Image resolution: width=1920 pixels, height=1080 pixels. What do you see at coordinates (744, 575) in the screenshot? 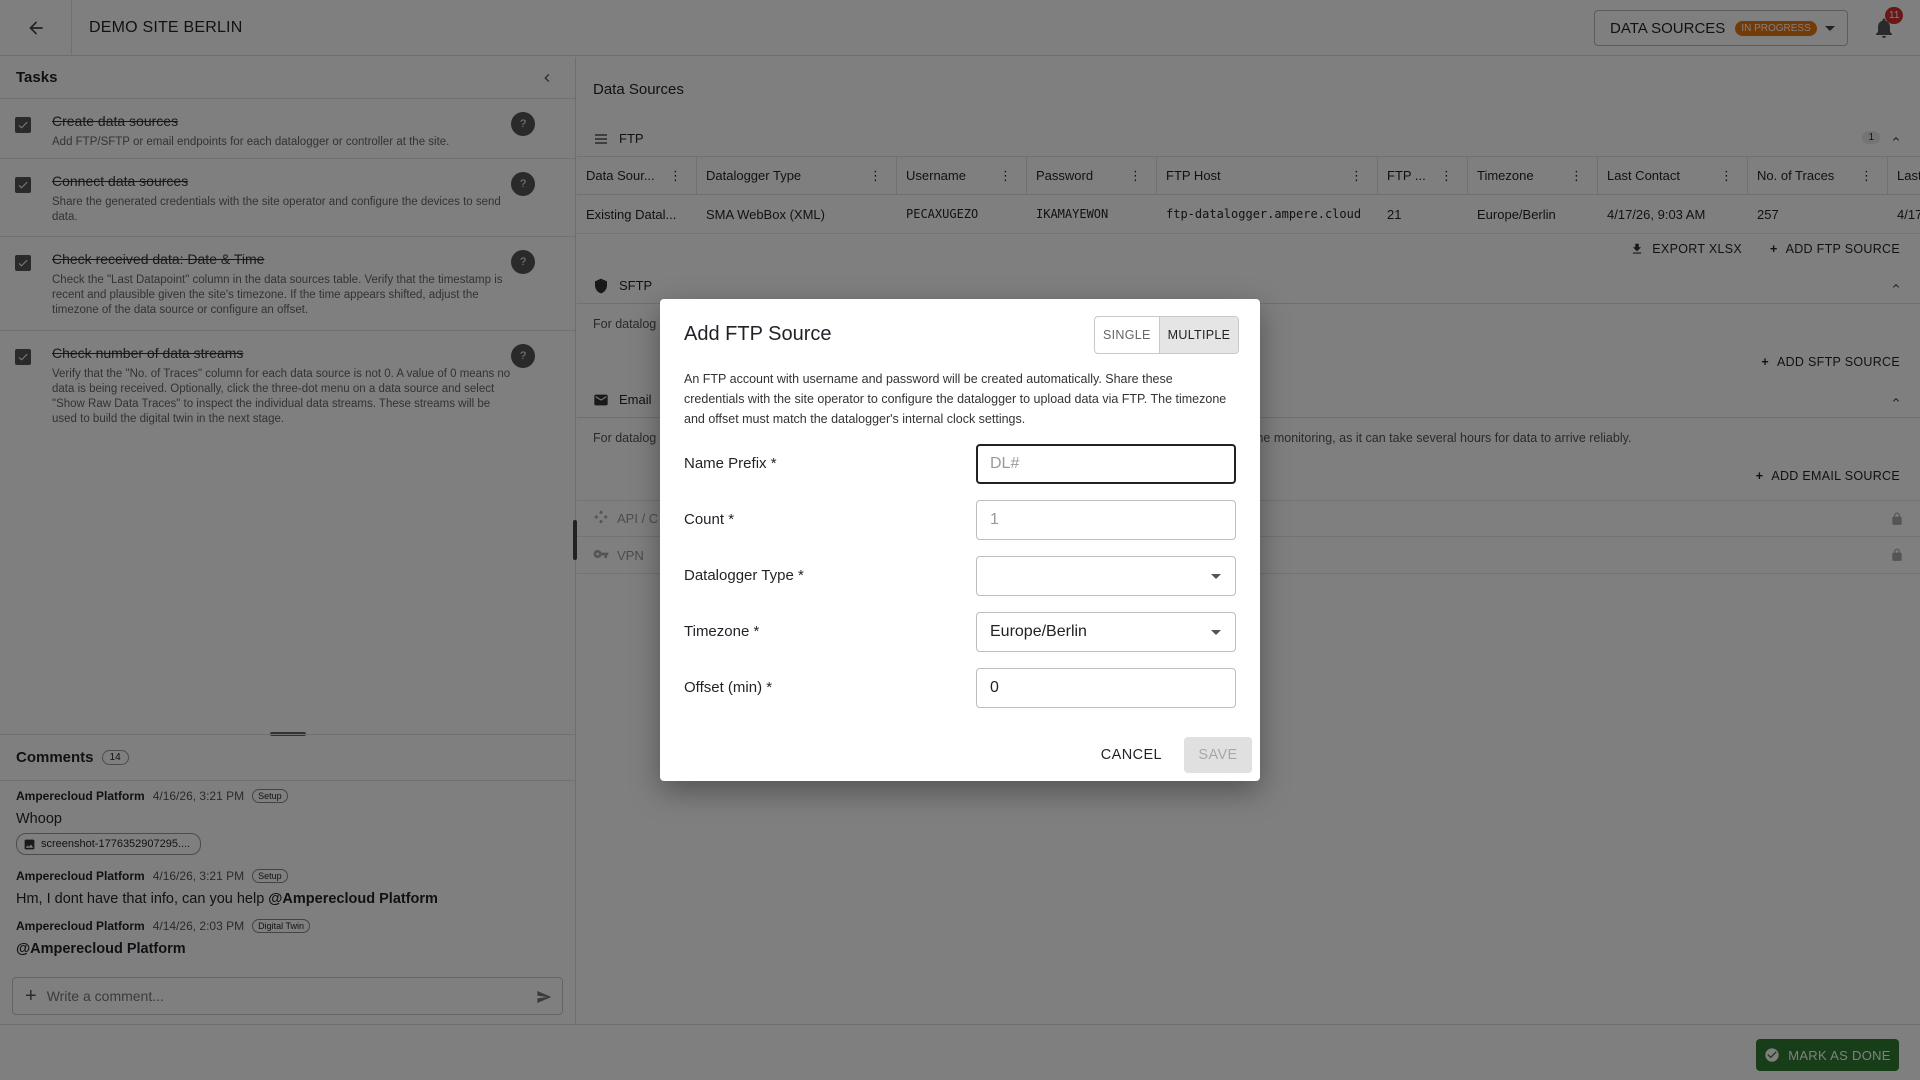
I see `datalogger-type-label: Datalogger Type *` at bounding box center [744, 575].